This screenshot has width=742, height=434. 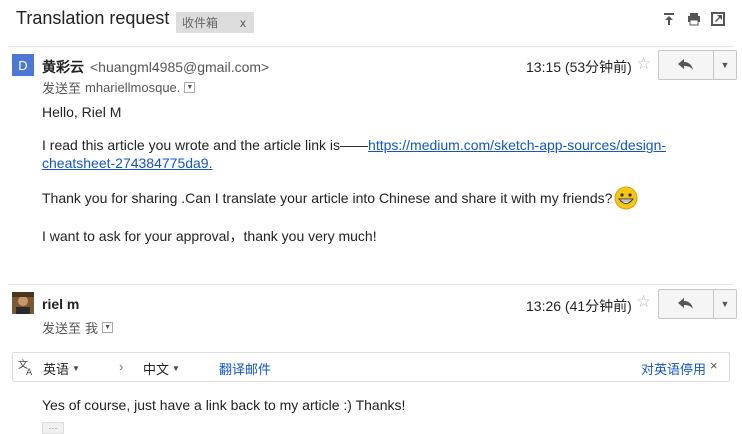 I want to click on inbox-label-chip: 收件箱 x, so click(x=215, y=22).